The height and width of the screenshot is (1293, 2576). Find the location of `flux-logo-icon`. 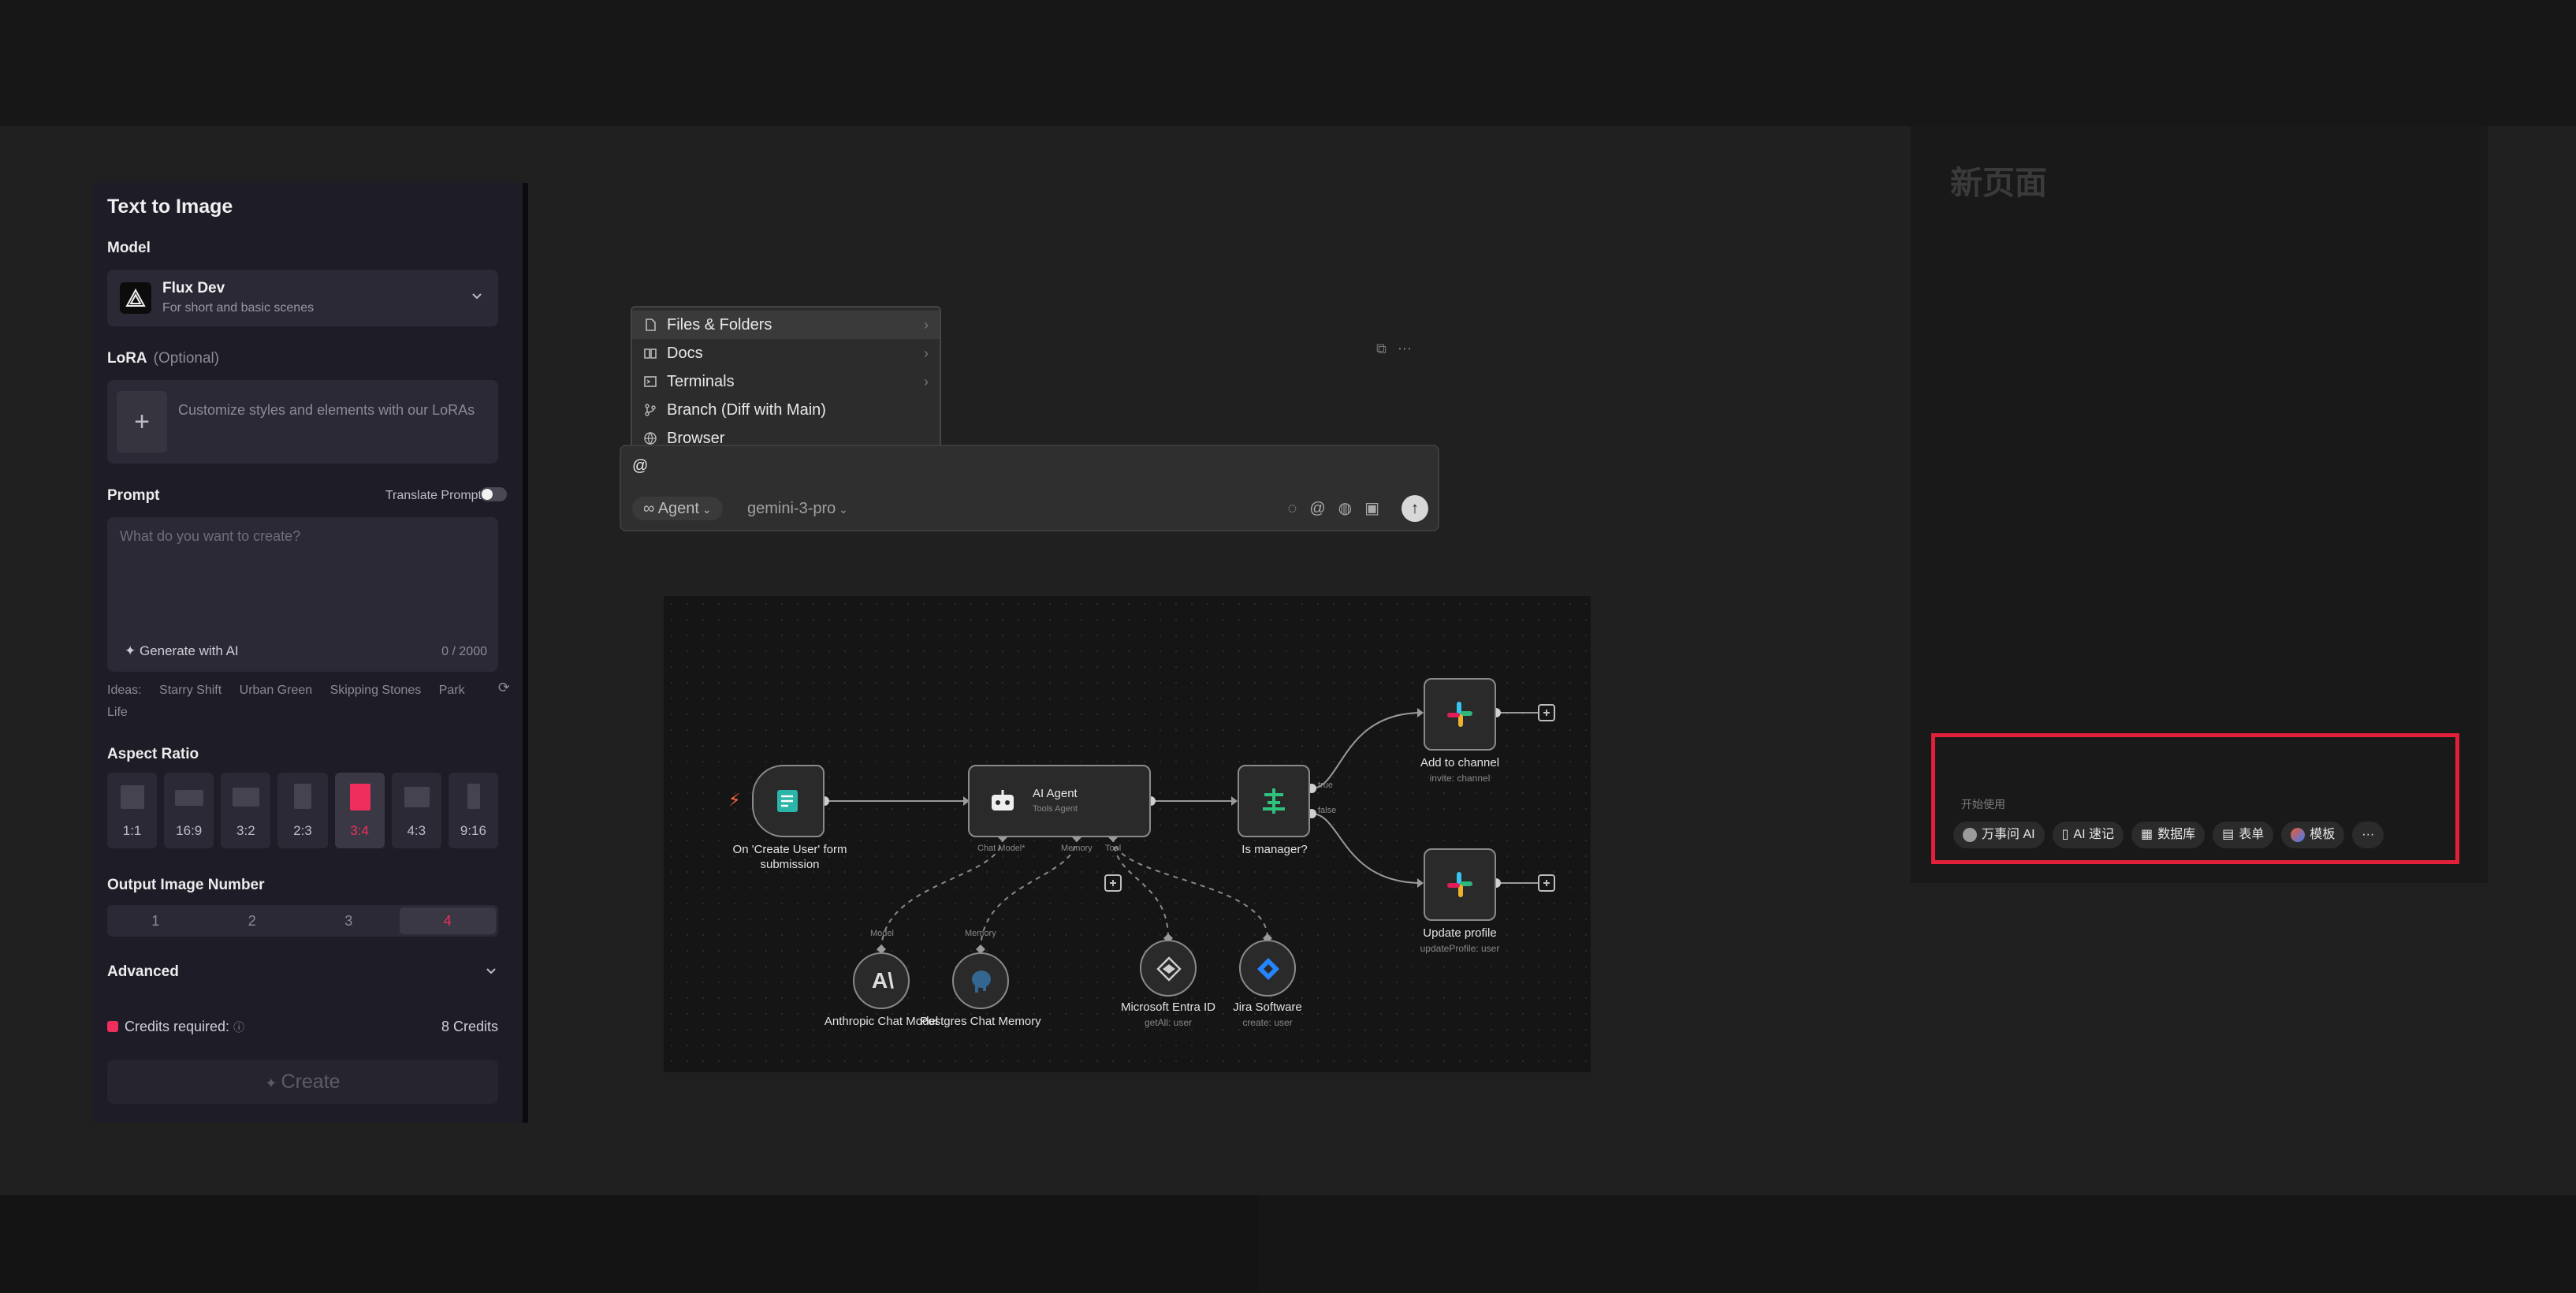

flux-logo-icon is located at coordinates (135, 298).